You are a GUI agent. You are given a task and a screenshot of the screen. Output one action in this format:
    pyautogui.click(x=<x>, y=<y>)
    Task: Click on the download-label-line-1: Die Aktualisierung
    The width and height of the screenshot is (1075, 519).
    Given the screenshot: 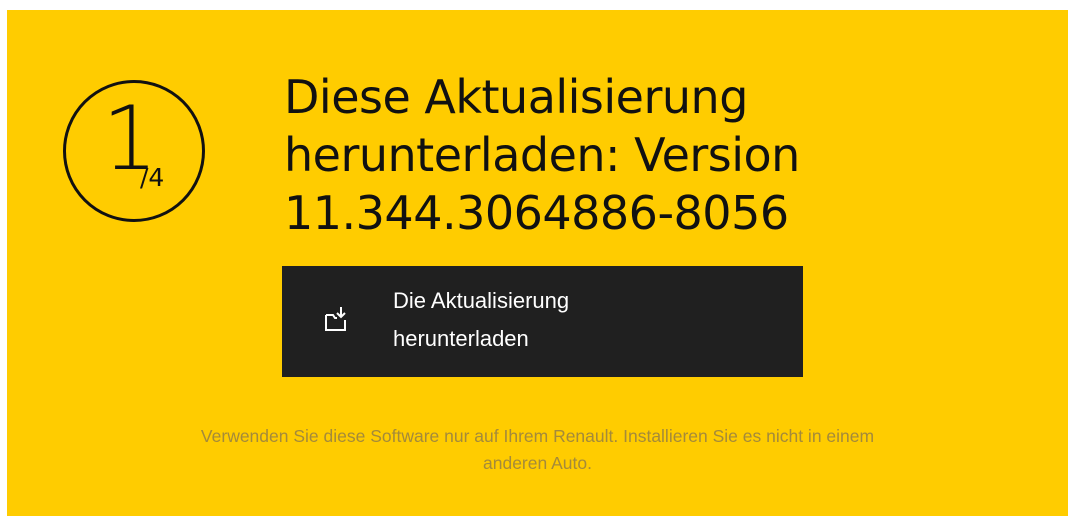 What is the action you would take?
    pyautogui.click(x=481, y=300)
    